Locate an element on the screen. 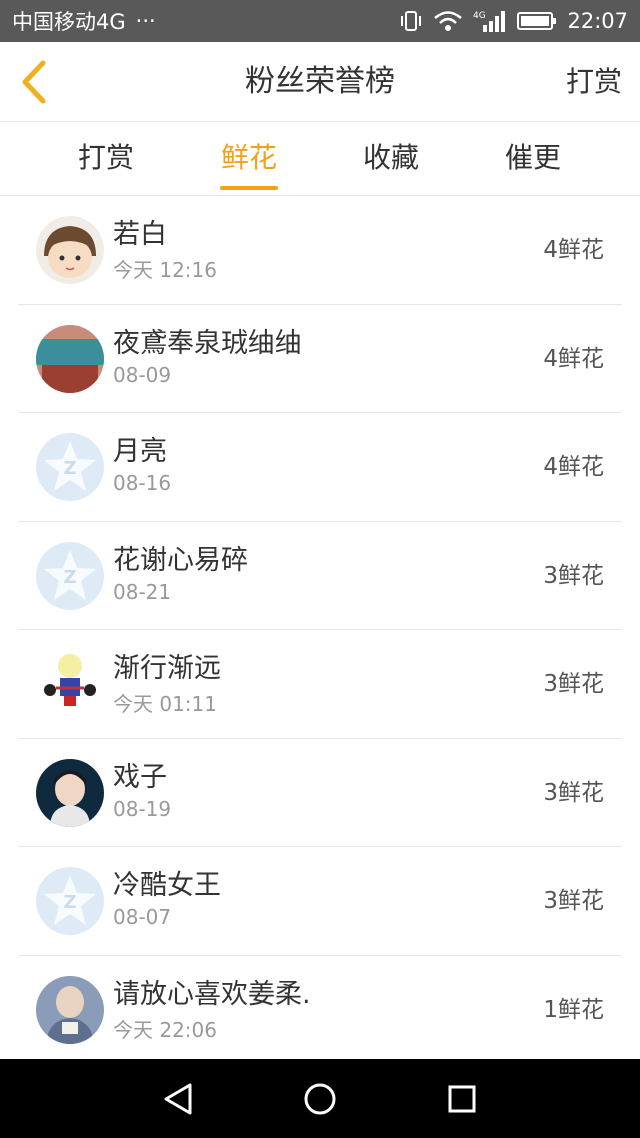 Image resolution: width=640 pixels, height=1138 pixels. list-item: Z 花谢心易碎 08-21 3鲜花 is located at coordinates (320, 576).